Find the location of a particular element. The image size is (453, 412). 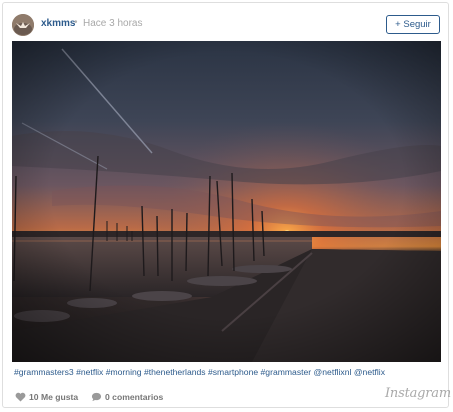

post-header: xkmms • Hace 3 horas + Seguir is located at coordinates (225, 23).